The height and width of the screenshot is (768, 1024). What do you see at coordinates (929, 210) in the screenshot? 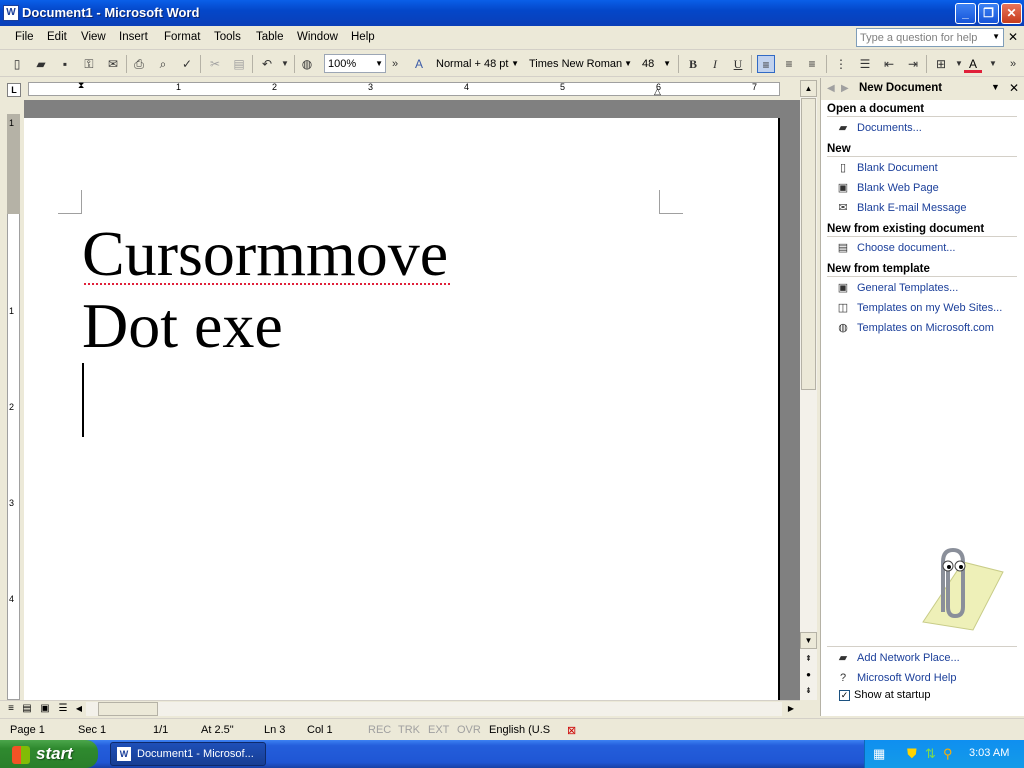
I see `blank-email-link: ✉ Blank E-mail Message` at bounding box center [929, 210].